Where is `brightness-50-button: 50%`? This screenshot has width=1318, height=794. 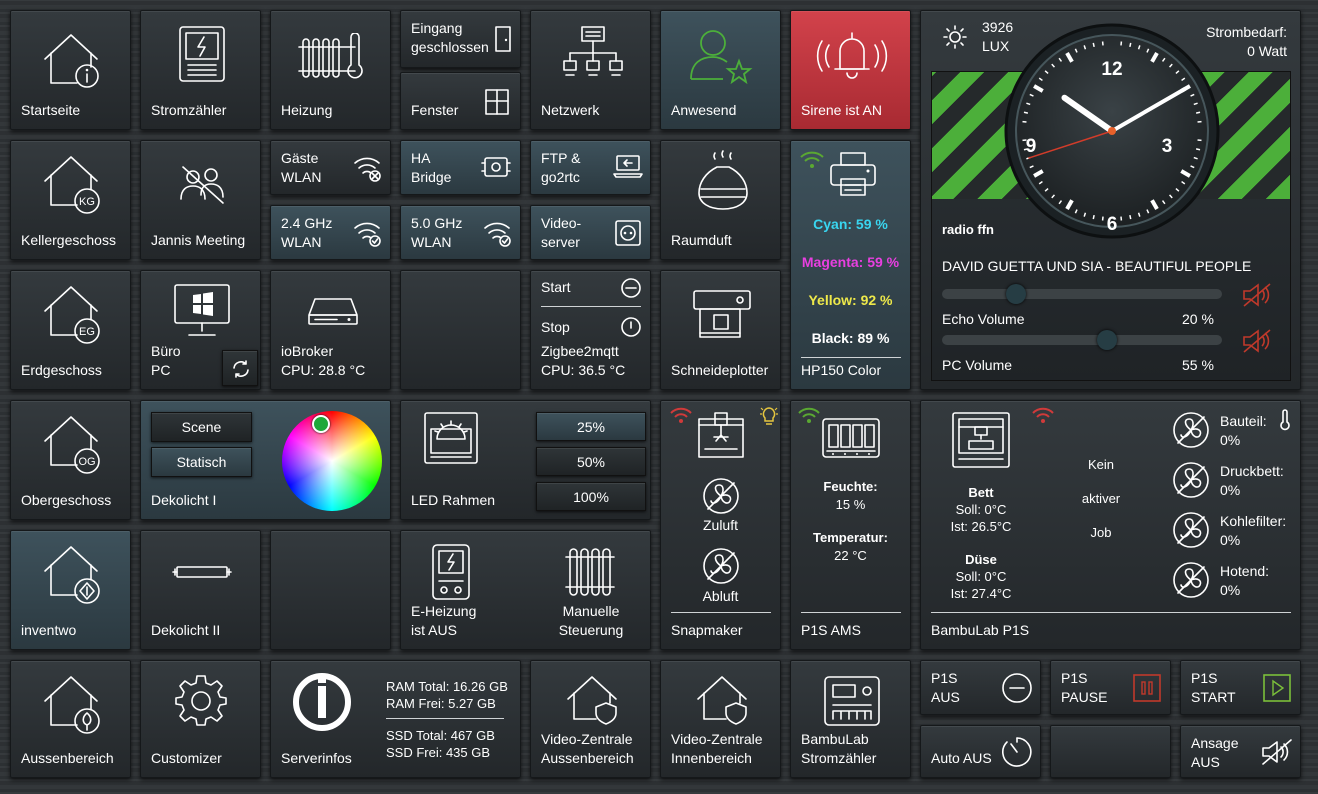 brightness-50-button: 50% is located at coordinates (591, 461).